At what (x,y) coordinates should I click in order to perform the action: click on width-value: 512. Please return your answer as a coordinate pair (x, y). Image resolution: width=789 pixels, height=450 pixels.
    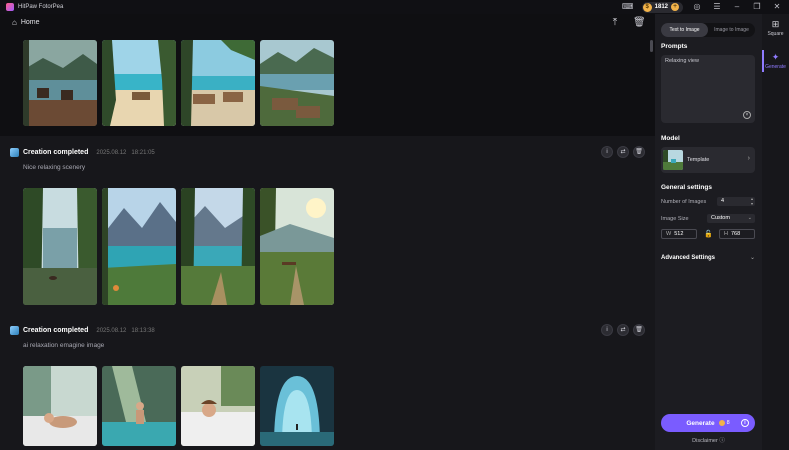
    Looking at the image, I should click on (679, 234).